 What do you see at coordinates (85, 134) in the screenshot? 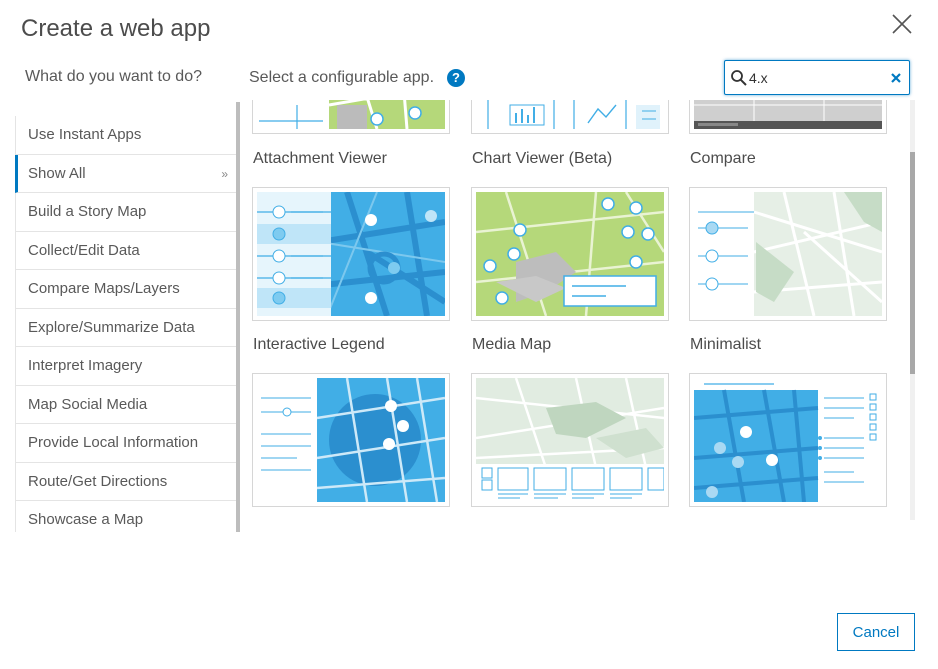
I see `nav-item-label: Use Instant Apps` at bounding box center [85, 134].